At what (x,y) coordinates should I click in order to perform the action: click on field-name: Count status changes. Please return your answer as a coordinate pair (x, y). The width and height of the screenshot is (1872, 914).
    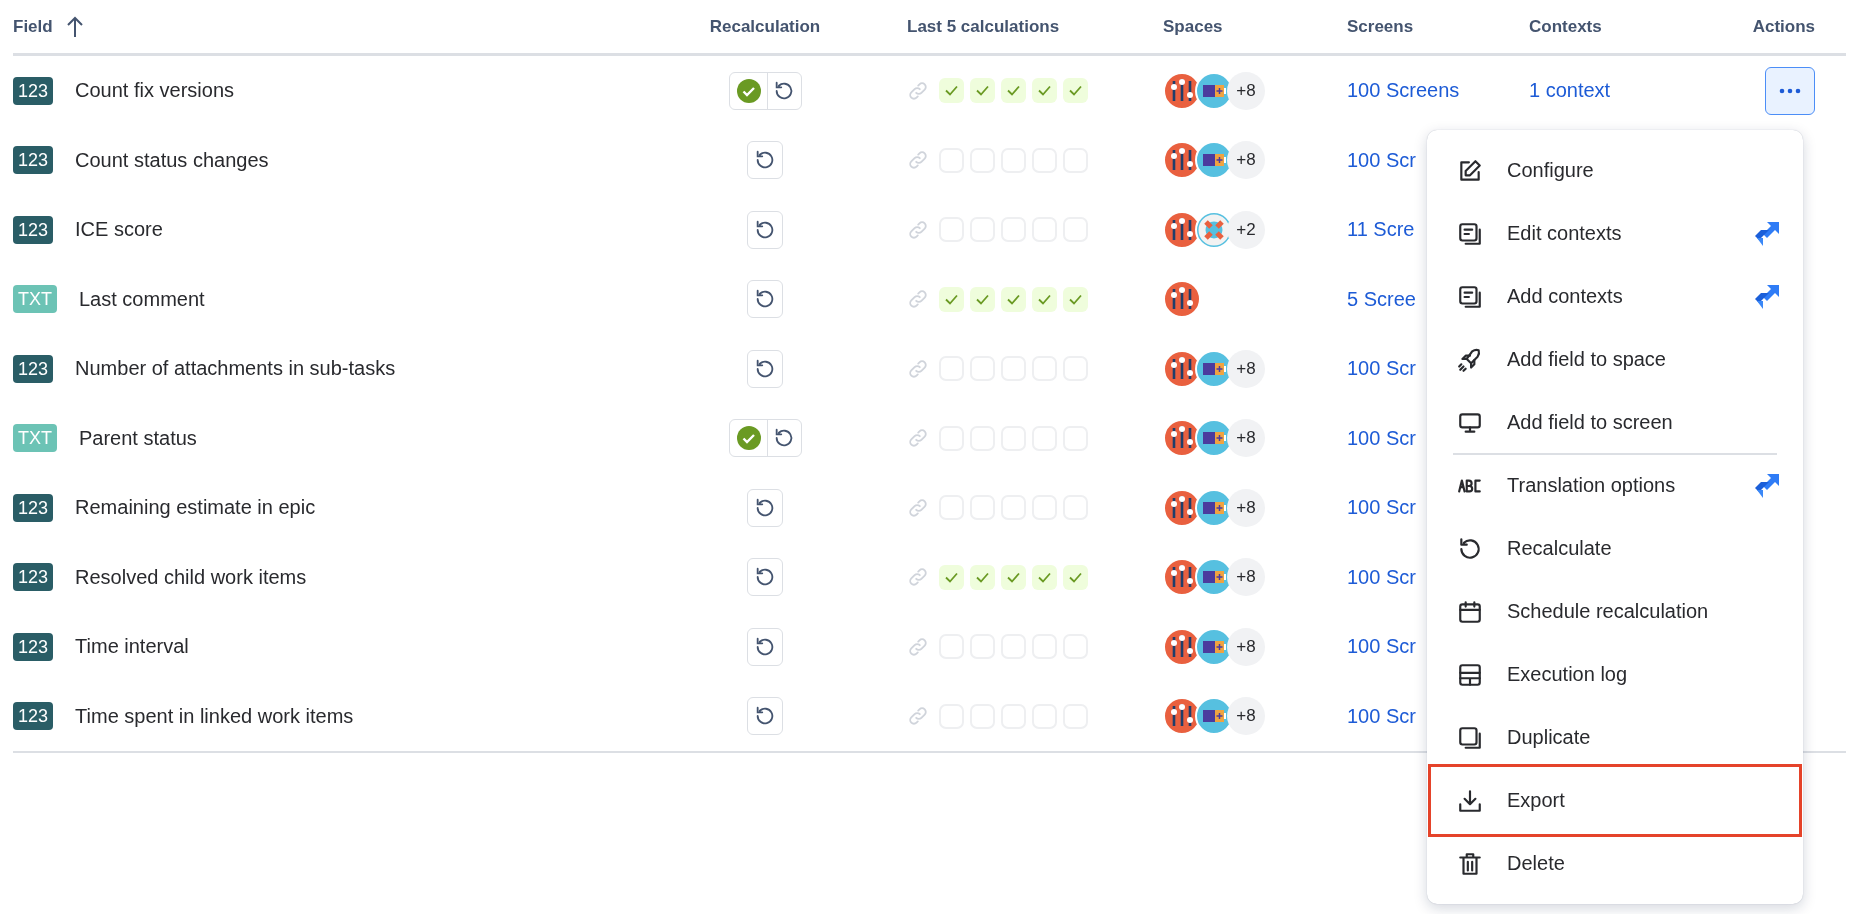
    Looking at the image, I should click on (172, 160).